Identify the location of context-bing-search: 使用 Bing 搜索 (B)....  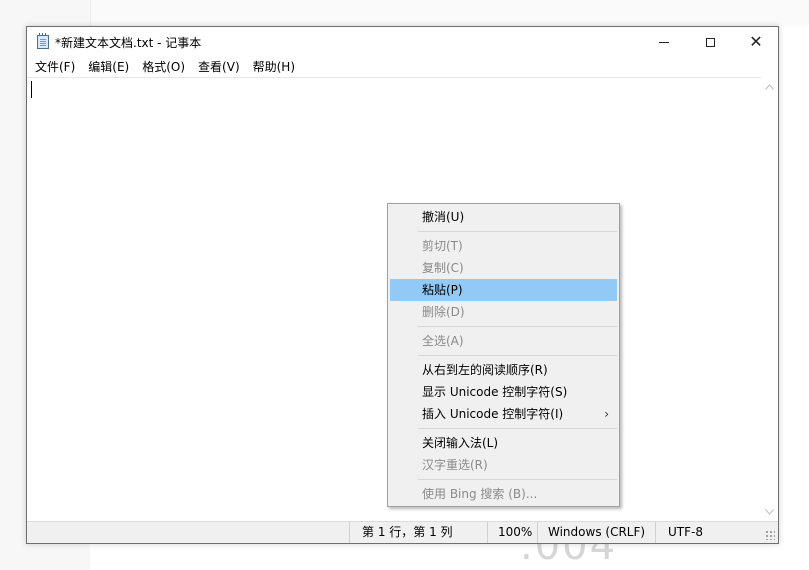
(503, 494).